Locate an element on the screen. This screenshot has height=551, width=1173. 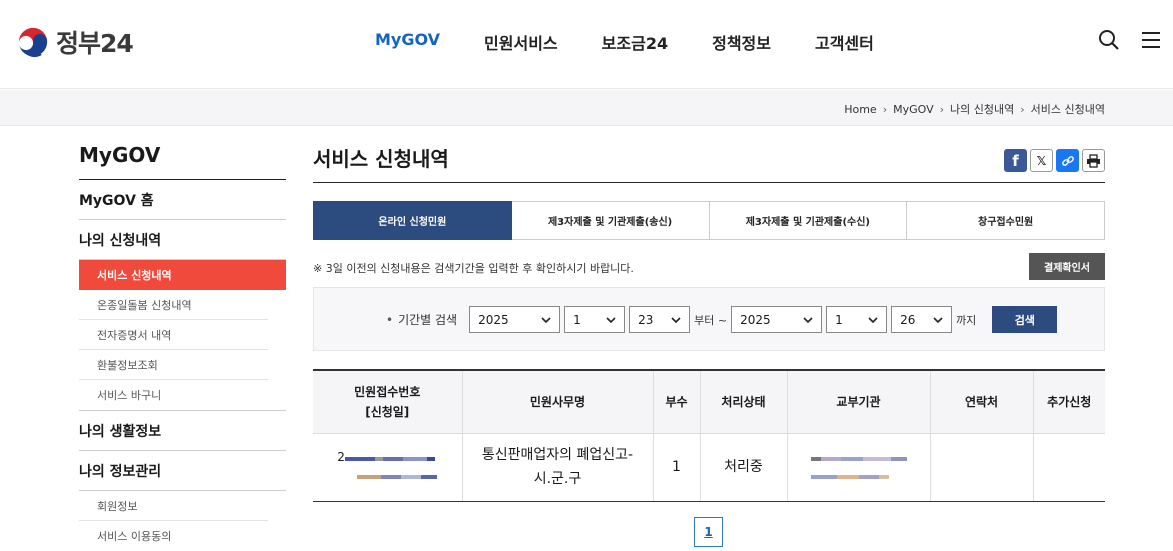
period-search-row: 기간별 검색 2025 1 23 부터 ~ 2025 1 is located at coordinates (722, 319).